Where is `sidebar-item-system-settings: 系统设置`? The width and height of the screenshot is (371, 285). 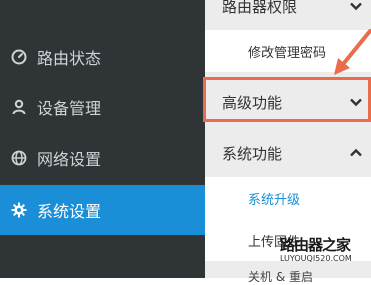 sidebar-item-system-settings: 系统设置 is located at coordinates (102, 210).